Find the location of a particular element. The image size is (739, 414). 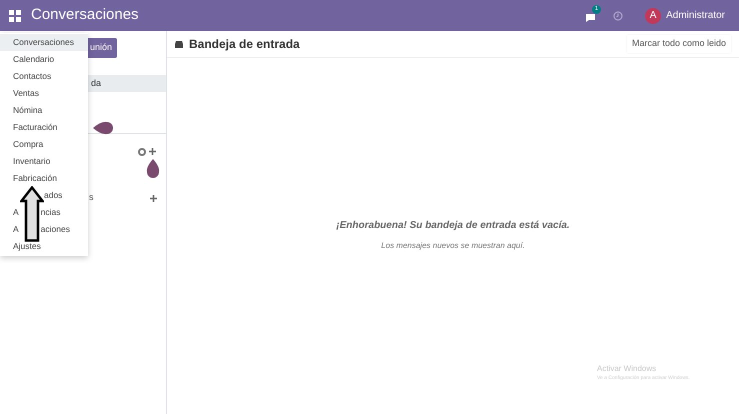

app-title: Conversaciones is located at coordinates (85, 15).